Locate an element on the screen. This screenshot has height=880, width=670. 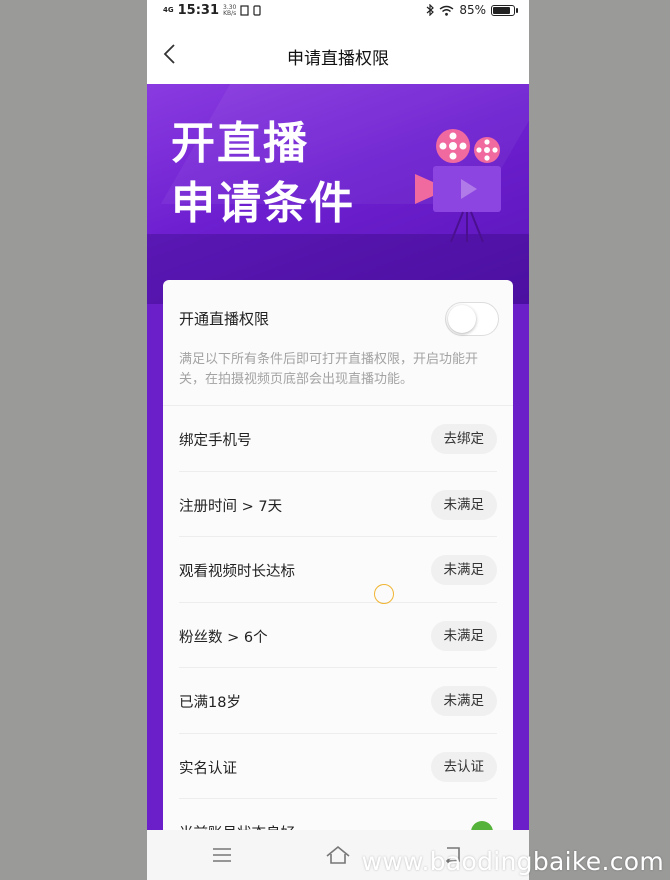
live-permission-row: 开通直播权限 is located at coordinates (339, 319).